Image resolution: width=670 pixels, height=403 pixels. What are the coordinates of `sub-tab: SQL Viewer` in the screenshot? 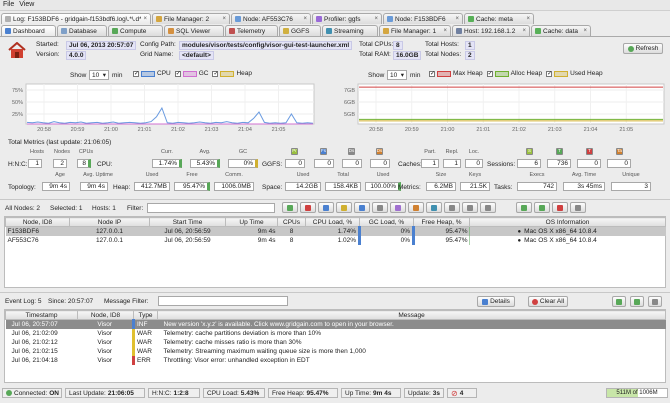 It's located at (194, 30).